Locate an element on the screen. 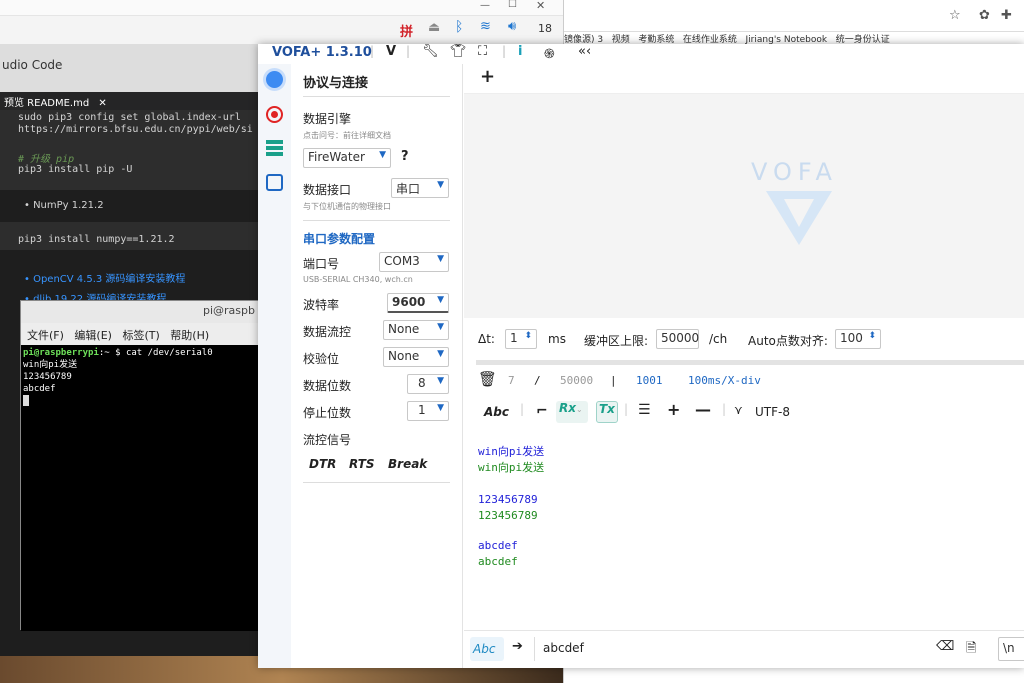 The height and width of the screenshot is (683, 1024). stat-count: 1001 is located at coordinates (649, 380).